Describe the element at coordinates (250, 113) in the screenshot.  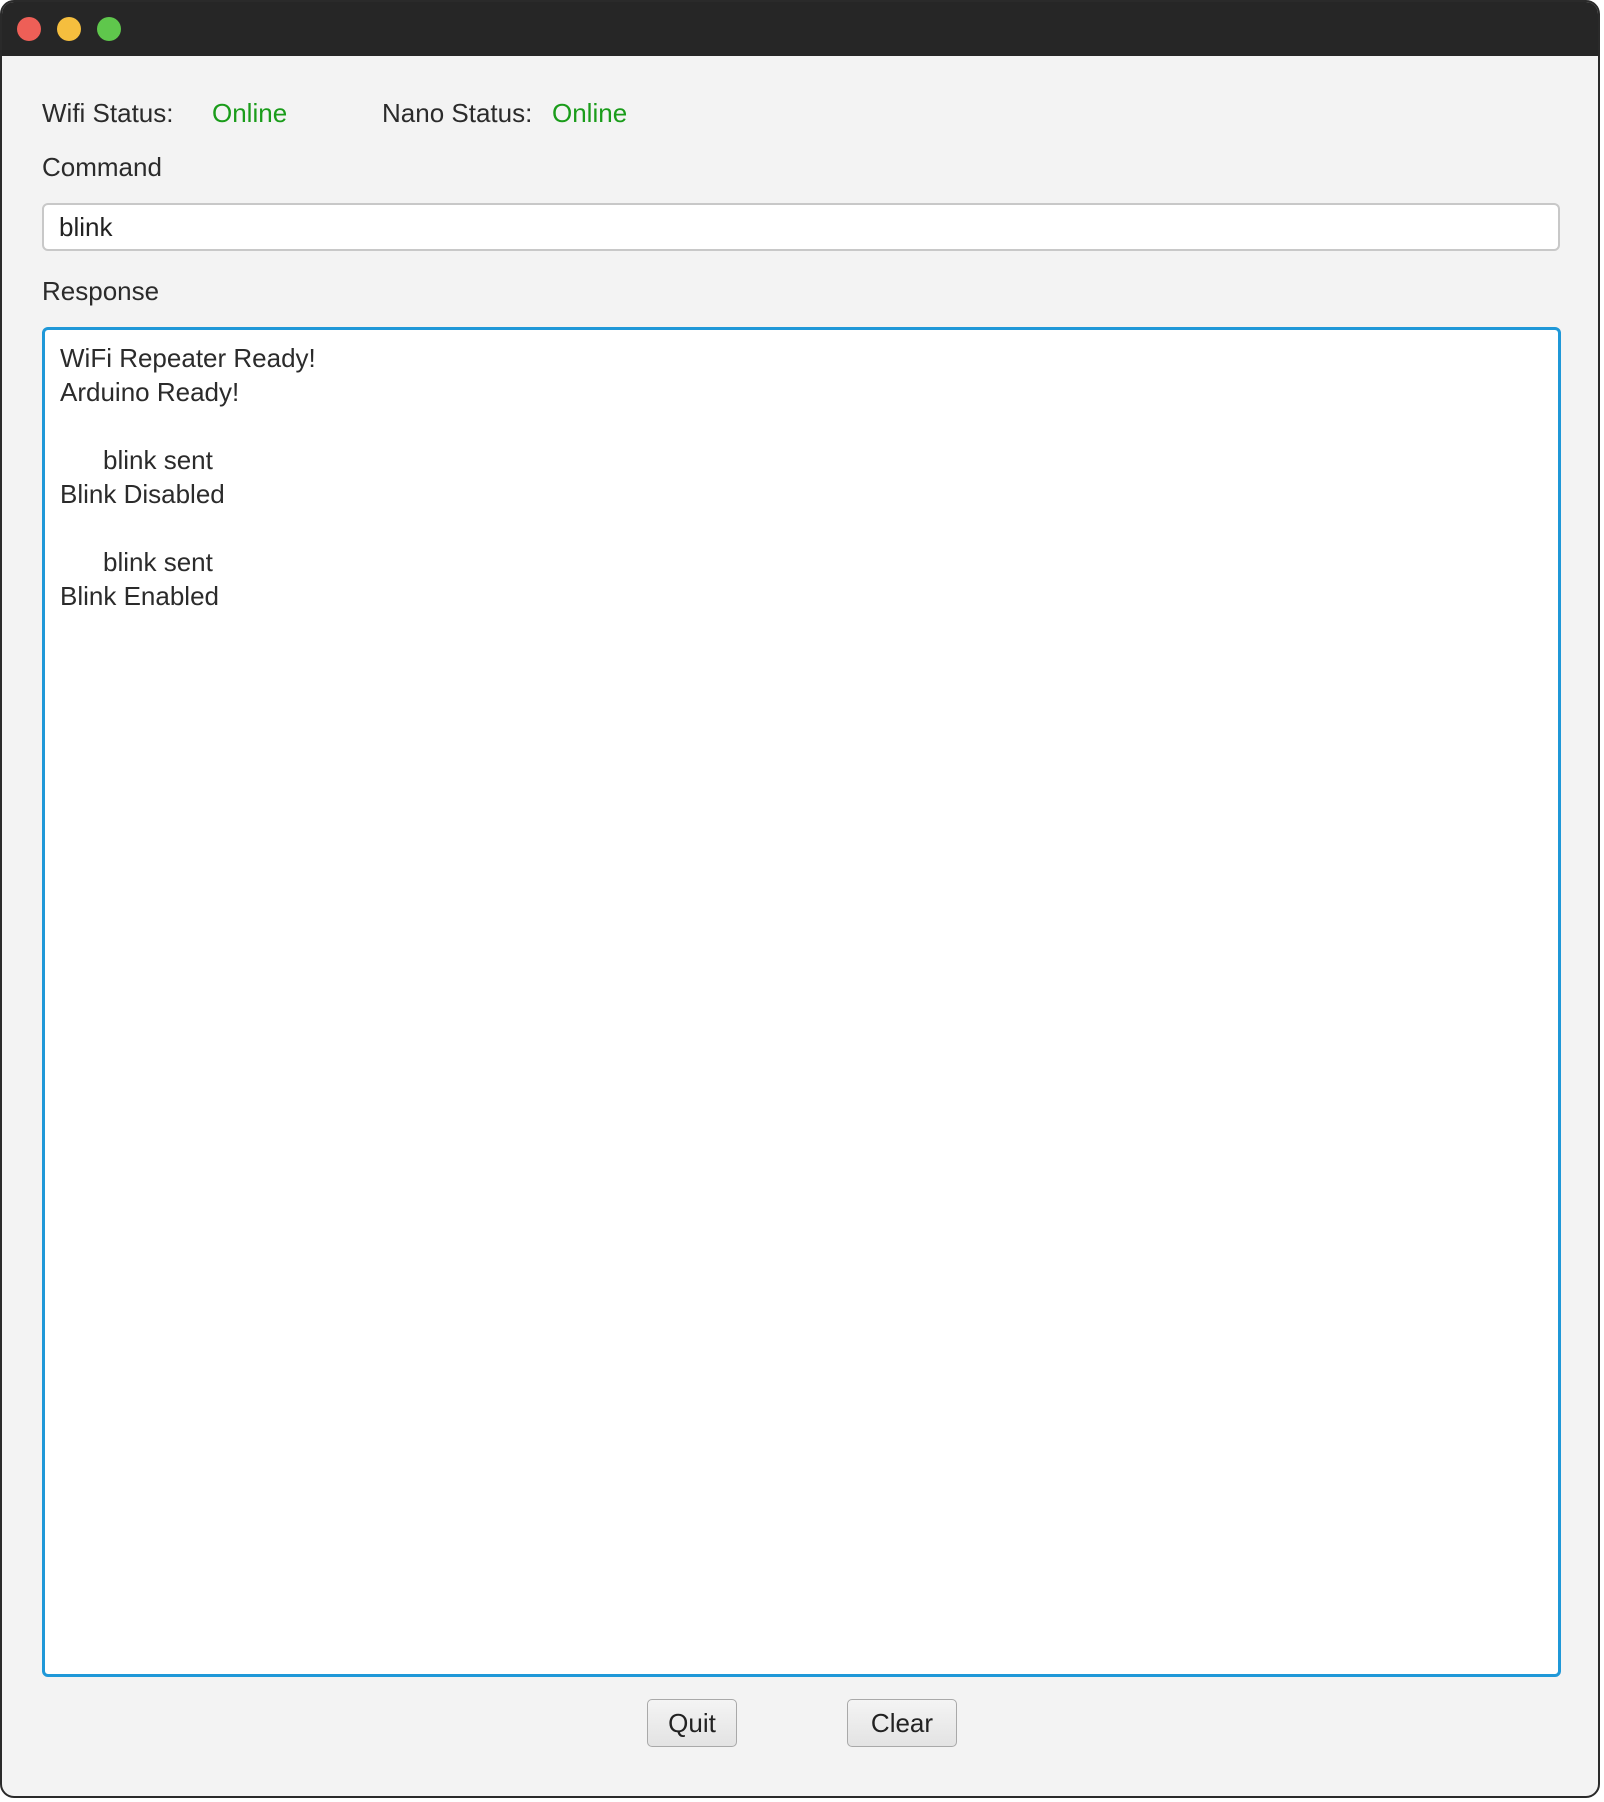
I see `wifi-status-value: Online` at that location.